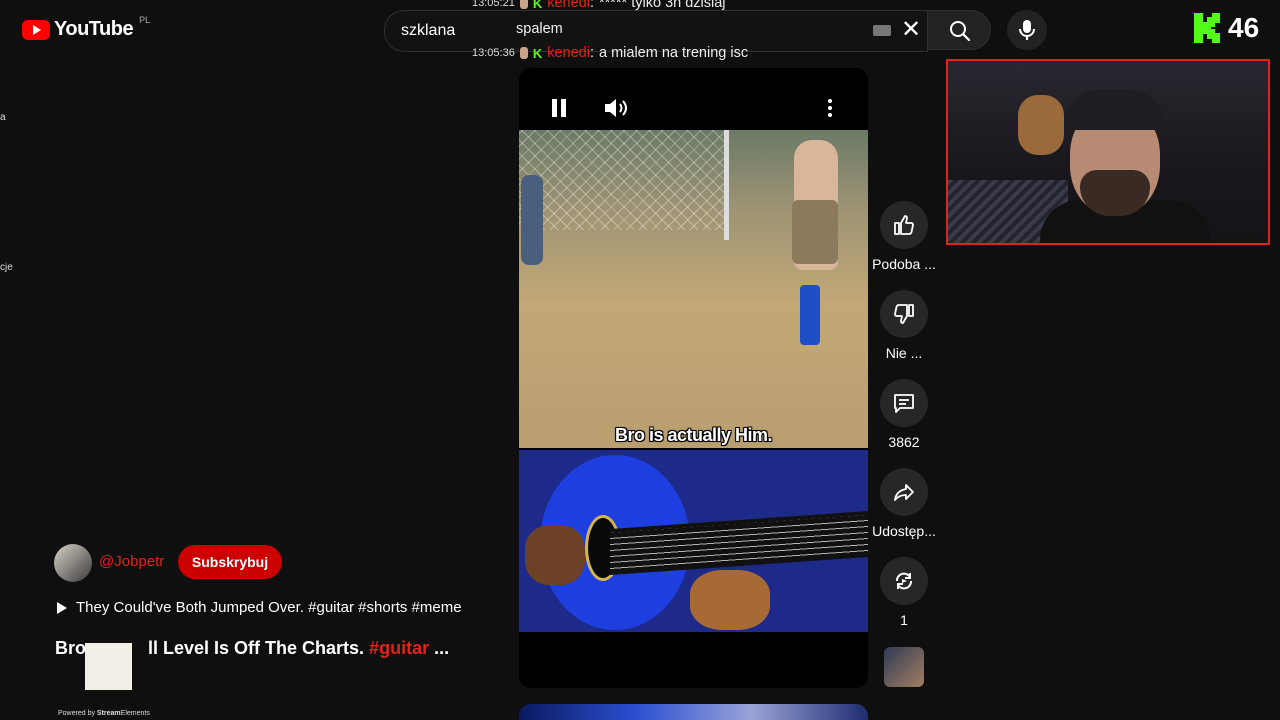  What do you see at coordinates (693, 712) in the screenshot?
I see `next-short-preview` at bounding box center [693, 712].